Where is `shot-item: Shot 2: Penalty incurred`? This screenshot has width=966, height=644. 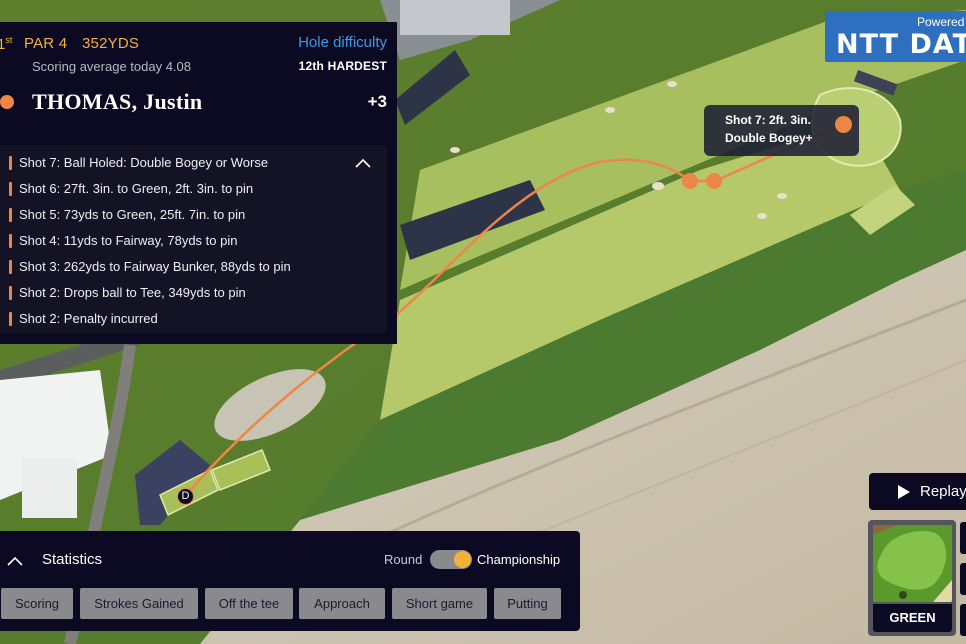 shot-item: Shot 2: Penalty incurred is located at coordinates (193, 319).